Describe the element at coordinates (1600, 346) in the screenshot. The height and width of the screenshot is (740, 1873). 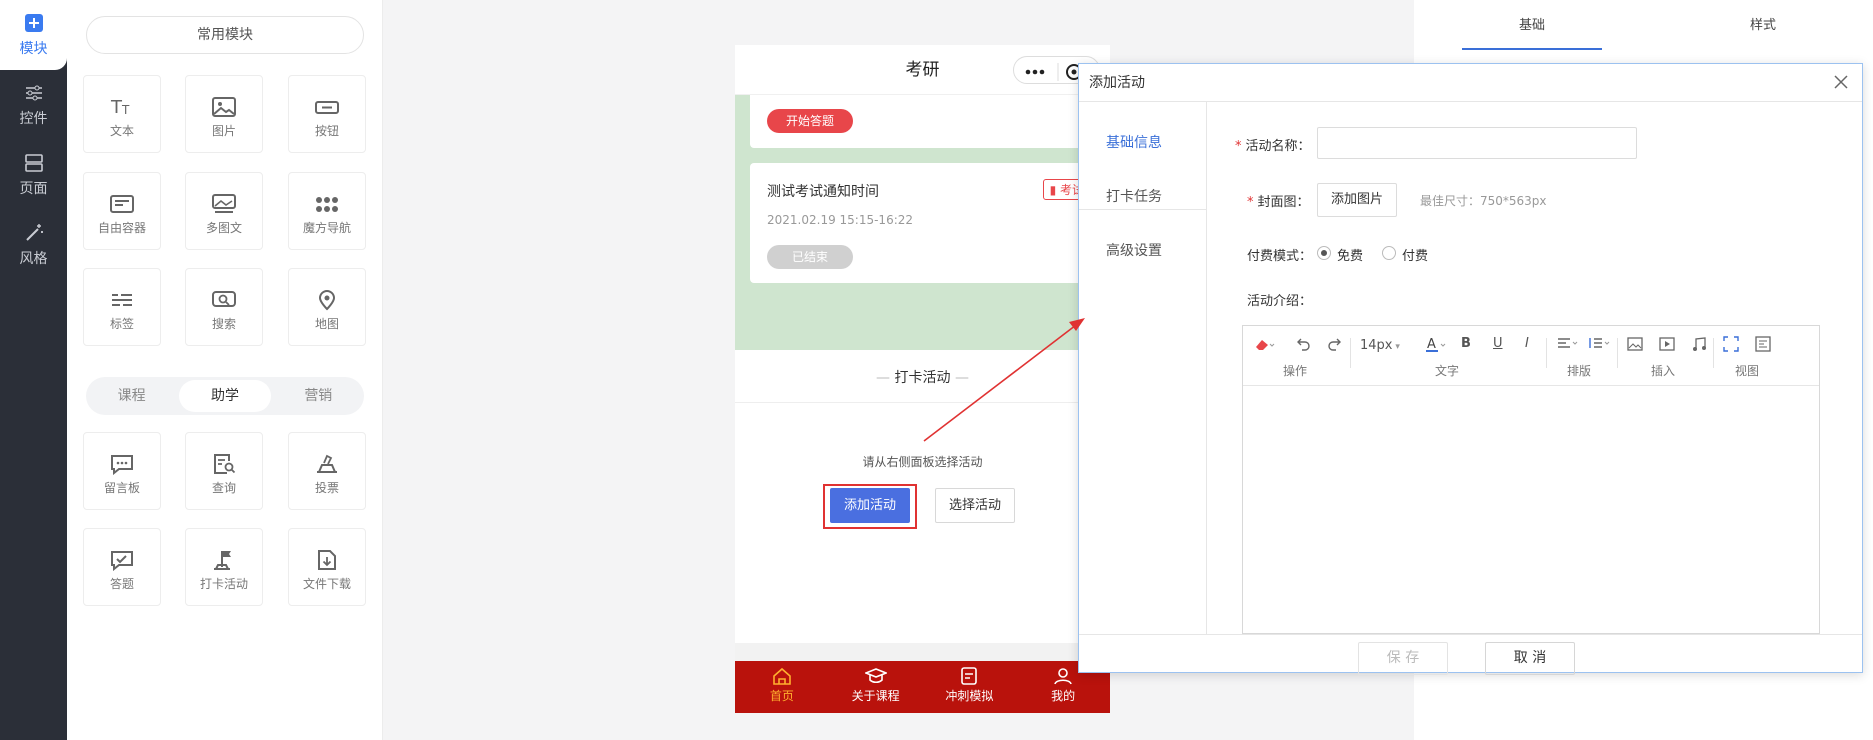
I see `line-height-icon` at that location.